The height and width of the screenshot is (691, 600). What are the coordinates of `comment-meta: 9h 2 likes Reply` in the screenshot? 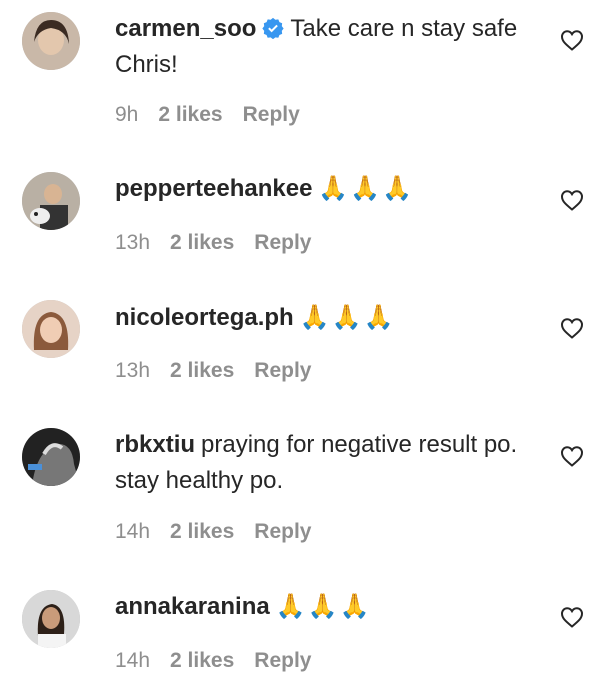 It's located at (217, 115).